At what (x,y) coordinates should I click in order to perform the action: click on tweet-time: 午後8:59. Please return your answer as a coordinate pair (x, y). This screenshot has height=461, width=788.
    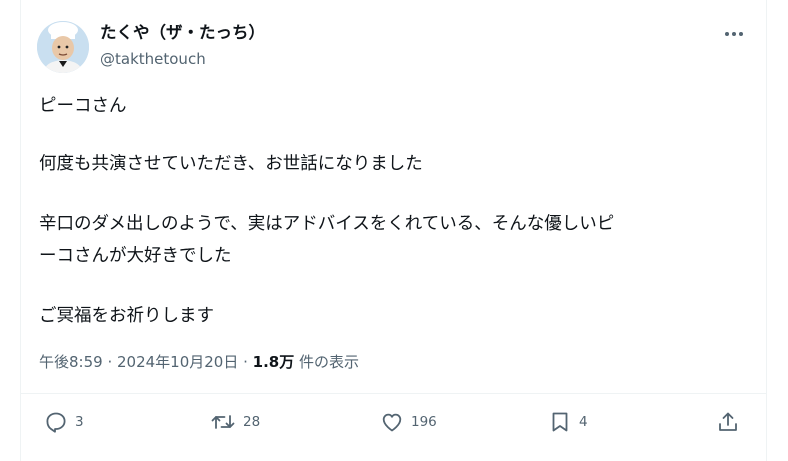
    Looking at the image, I should click on (71, 362).